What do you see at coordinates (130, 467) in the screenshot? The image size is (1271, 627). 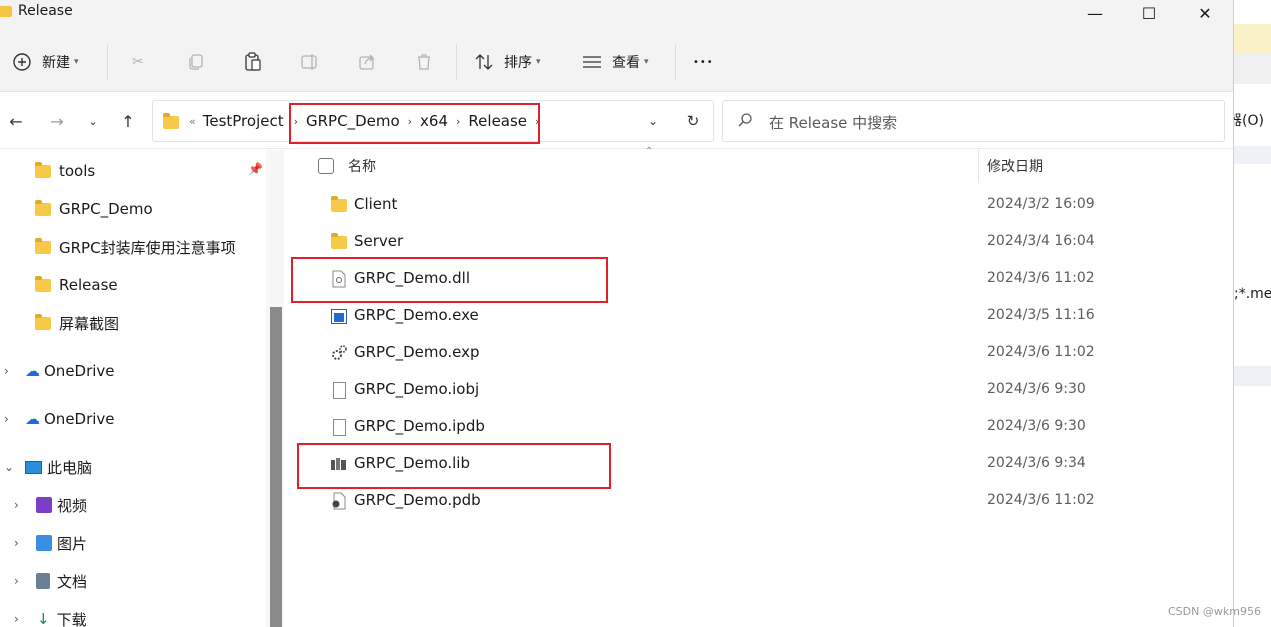 I see `sidebar-item-this-pc: ⌄ 此电脑` at bounding box center [130, 467].